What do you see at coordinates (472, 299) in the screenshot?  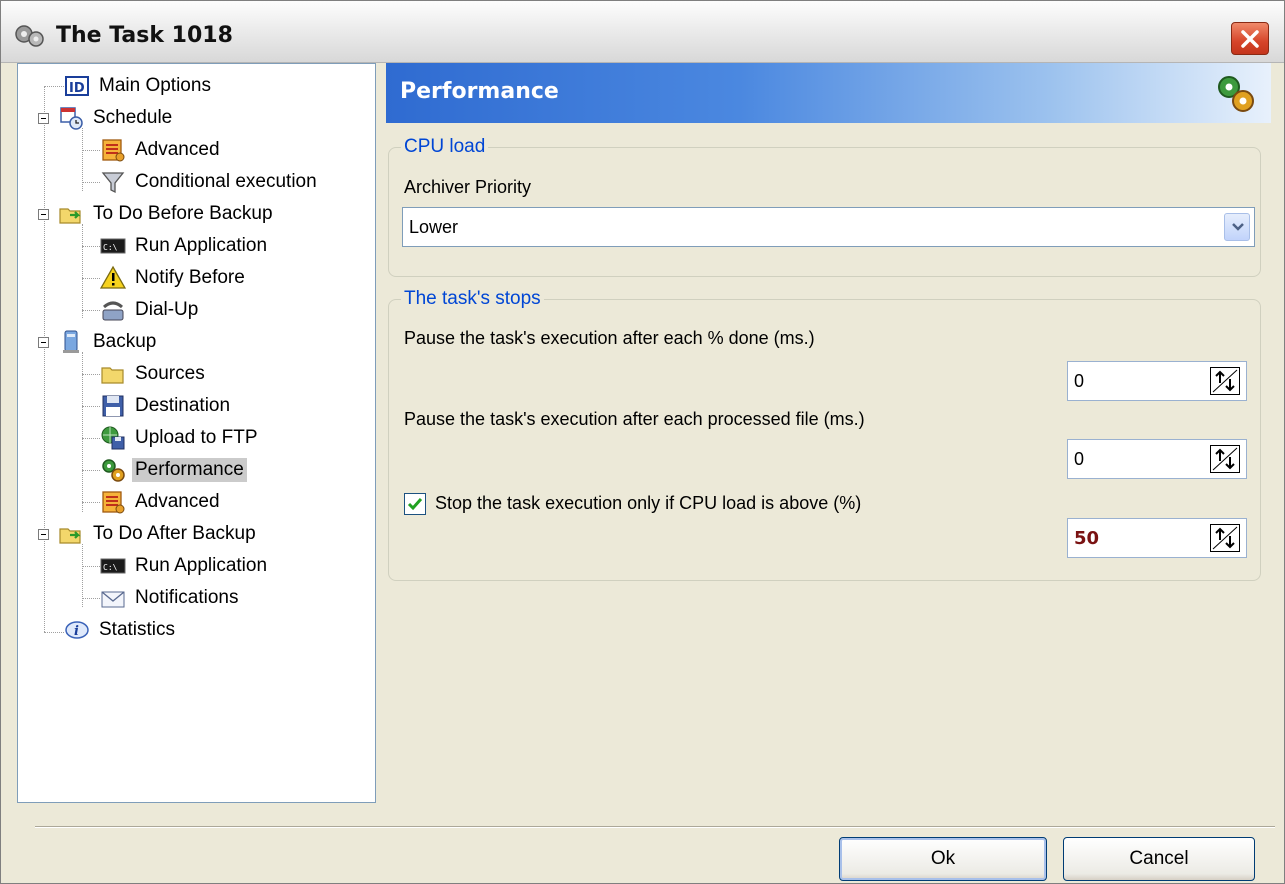 I see `task-stops-legend: The task's stops` at bounding box center [472, 299].